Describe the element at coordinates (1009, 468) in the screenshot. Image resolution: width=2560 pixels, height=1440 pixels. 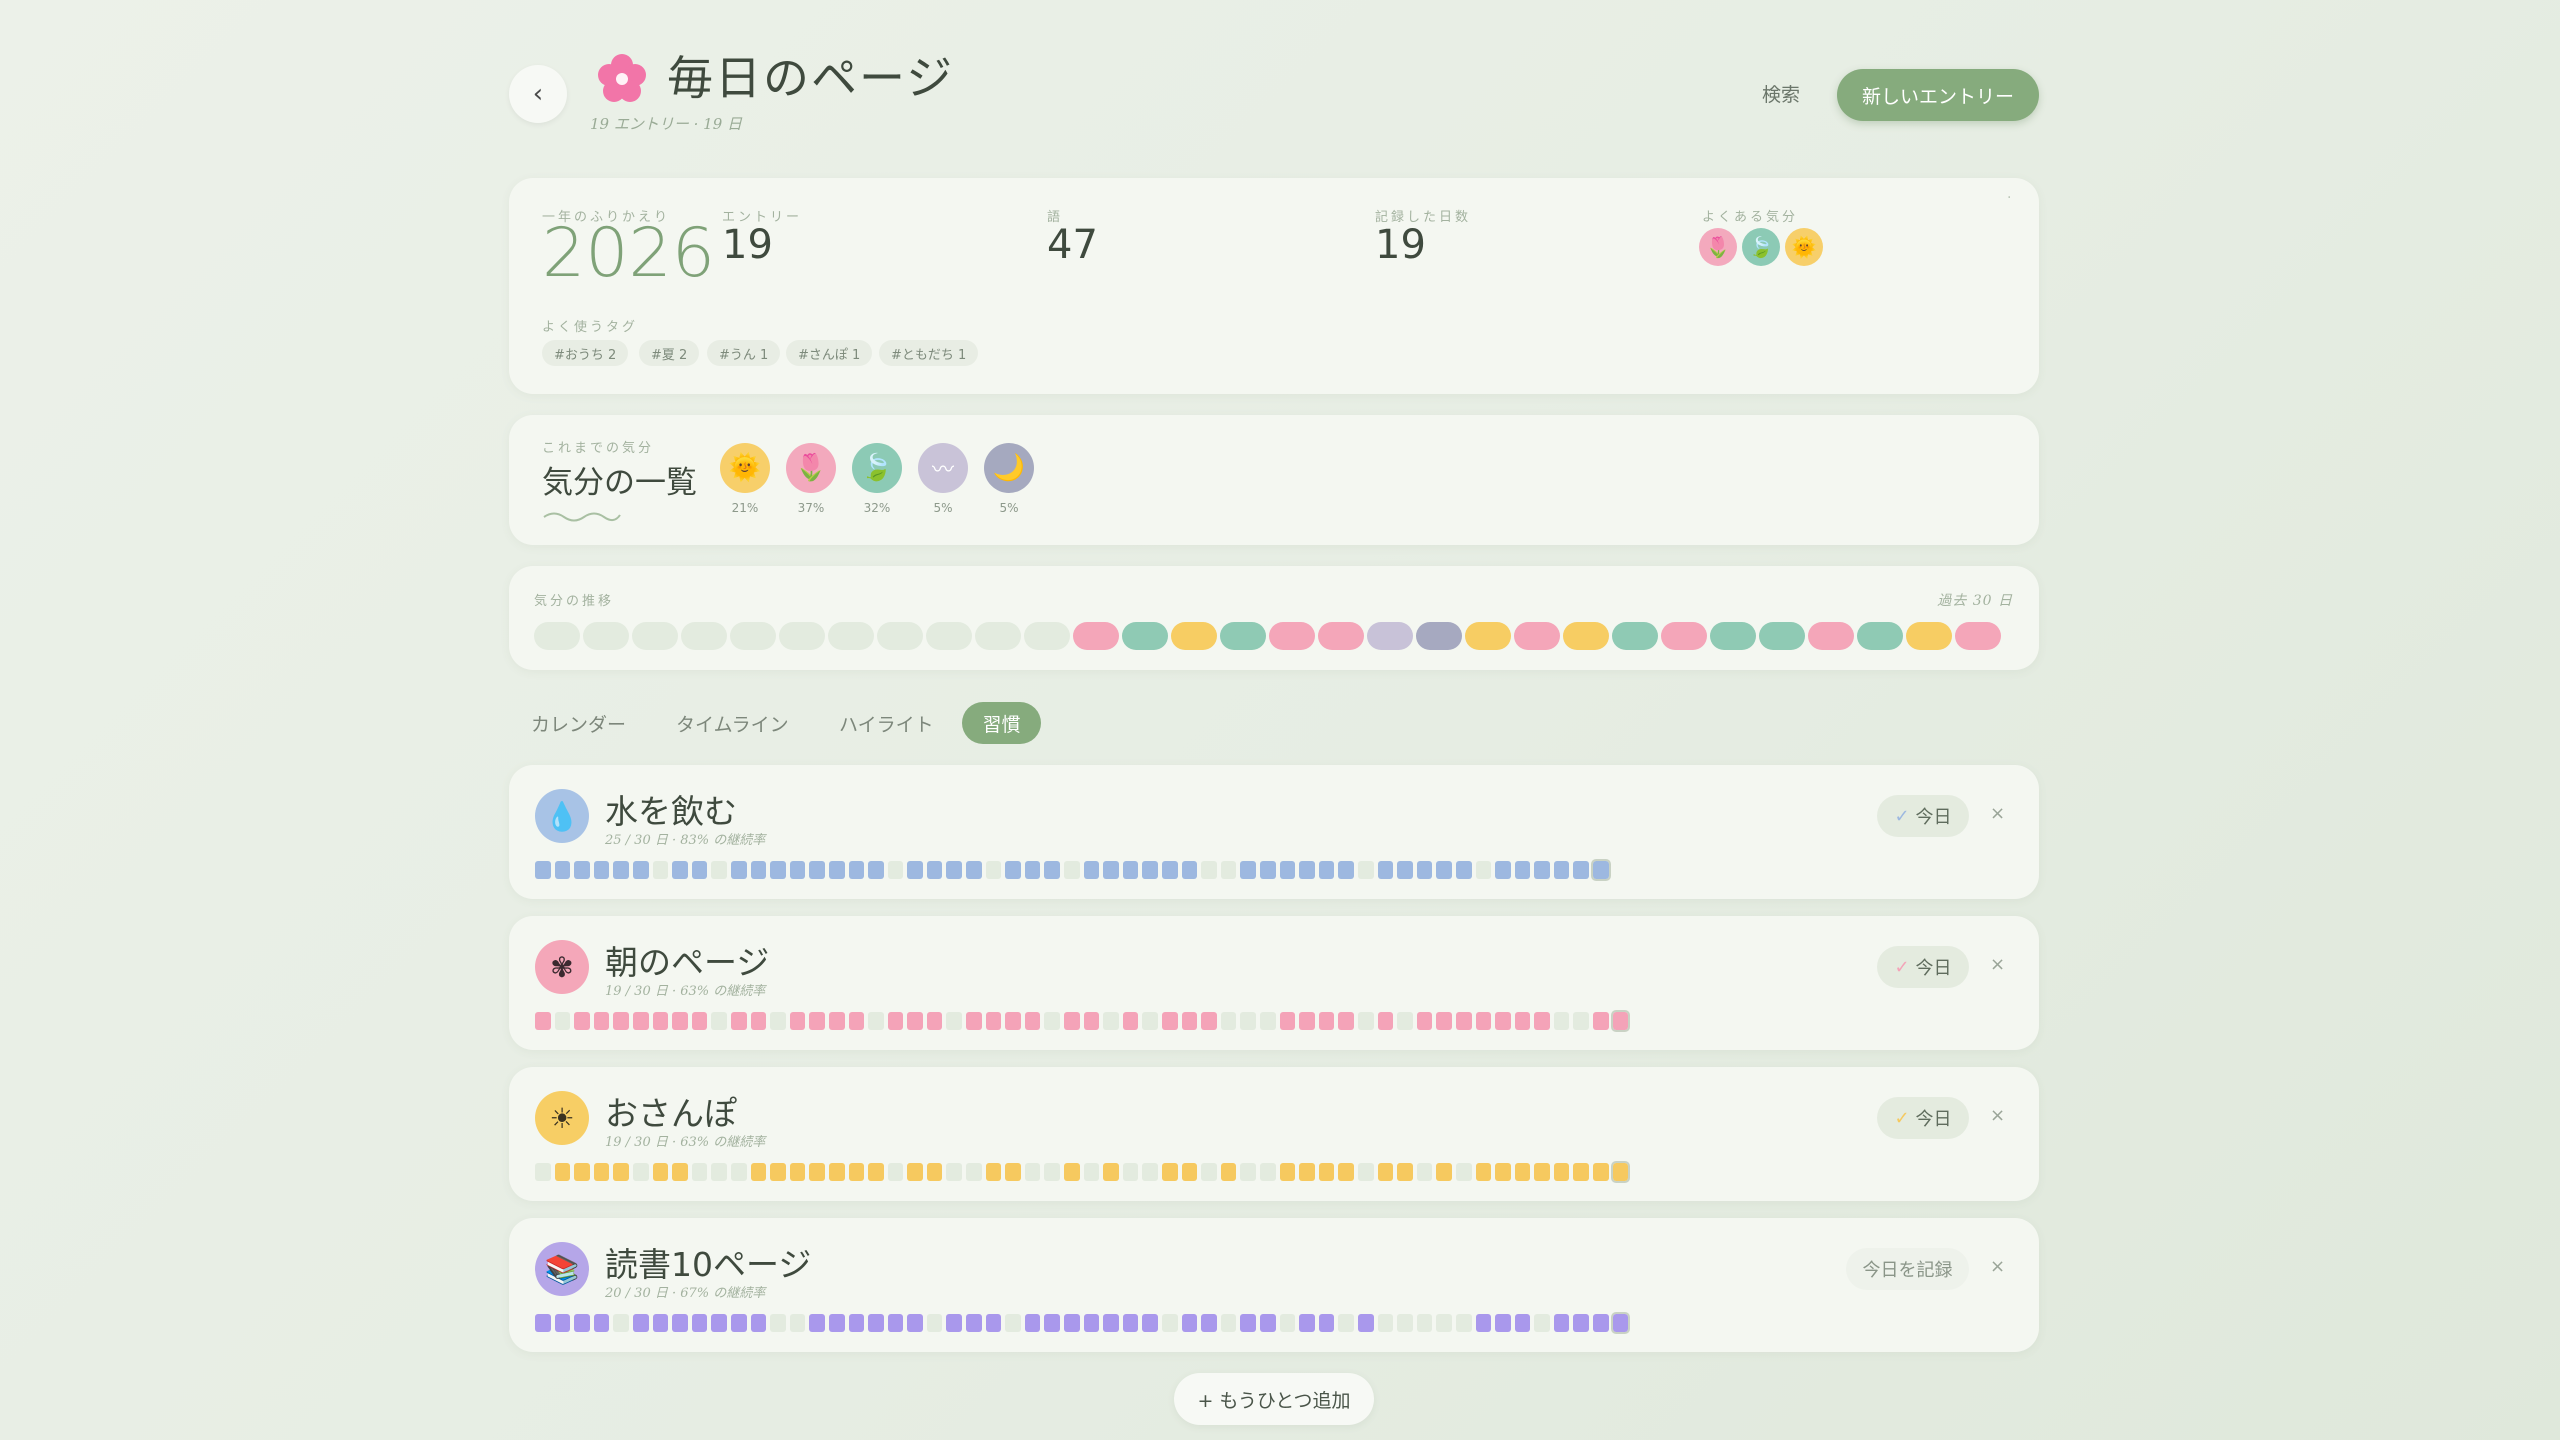
I see `moon-icon: 🌙` at that location.